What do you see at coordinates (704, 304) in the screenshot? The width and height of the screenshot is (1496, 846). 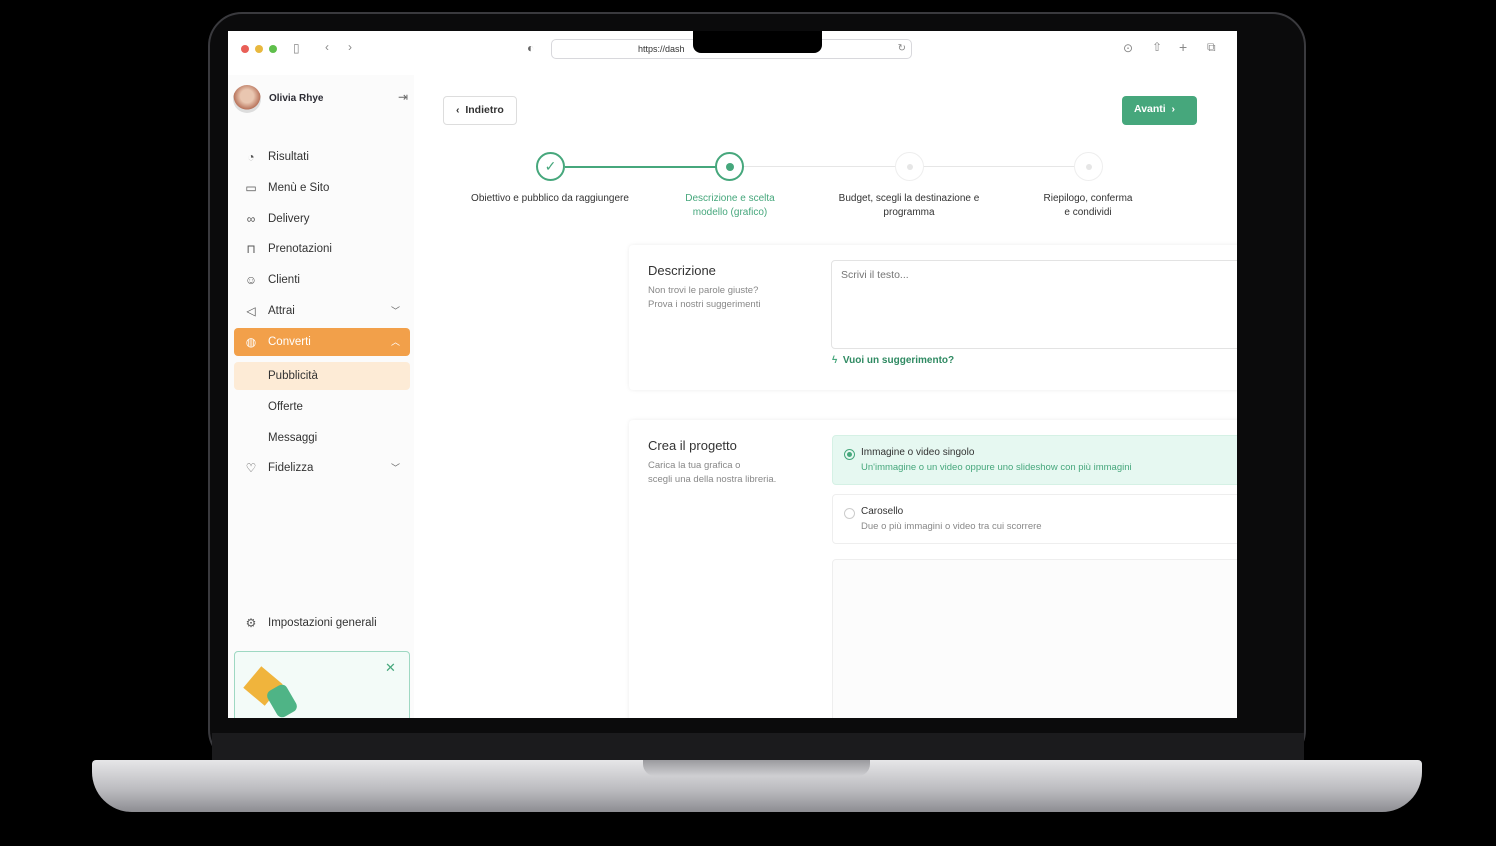 I see `description-hint-2: Prova i nostri suggerimenti` at bounding box center [704, 304].